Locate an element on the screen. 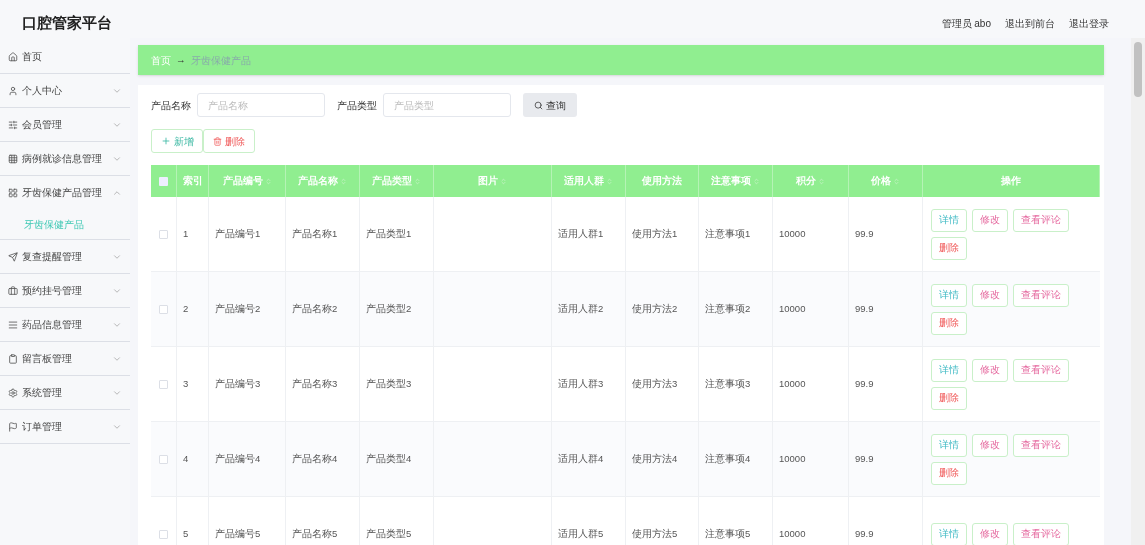 The image size is (1145, 545). flag-icon is located at coordinates (13, 426).